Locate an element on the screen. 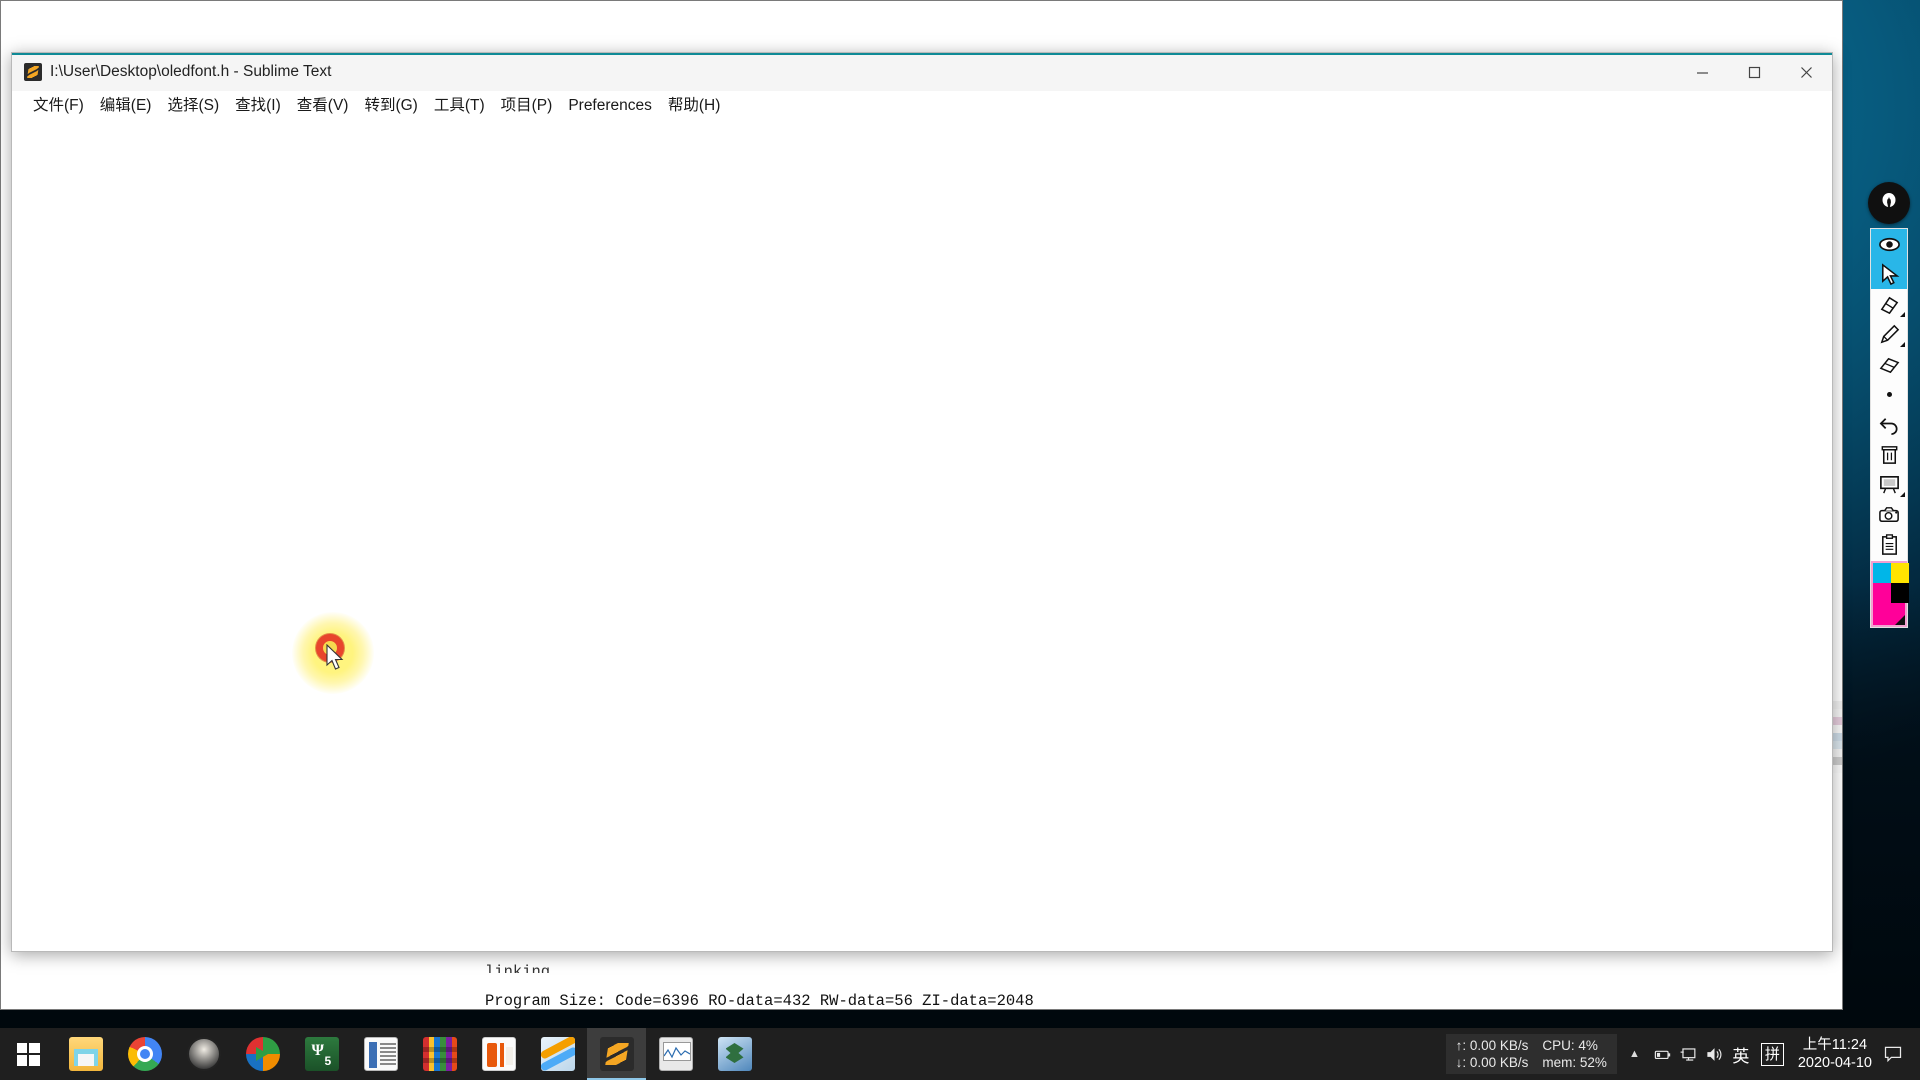 This screenshot has width=1920, height=1080. menu-edit: 编辑(E) is located at coordinates (126, 106).